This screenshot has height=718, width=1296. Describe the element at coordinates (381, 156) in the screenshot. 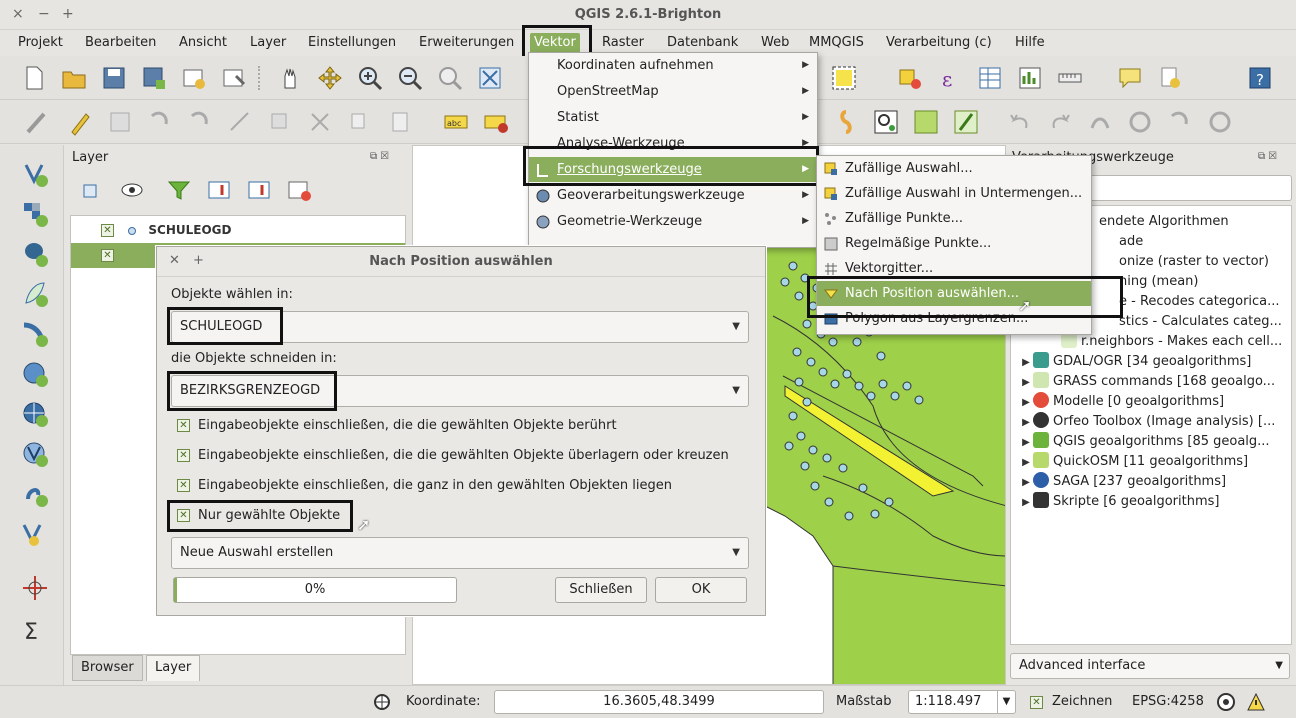

I see `panel-float-close-icon: ⧉☒` at that location.